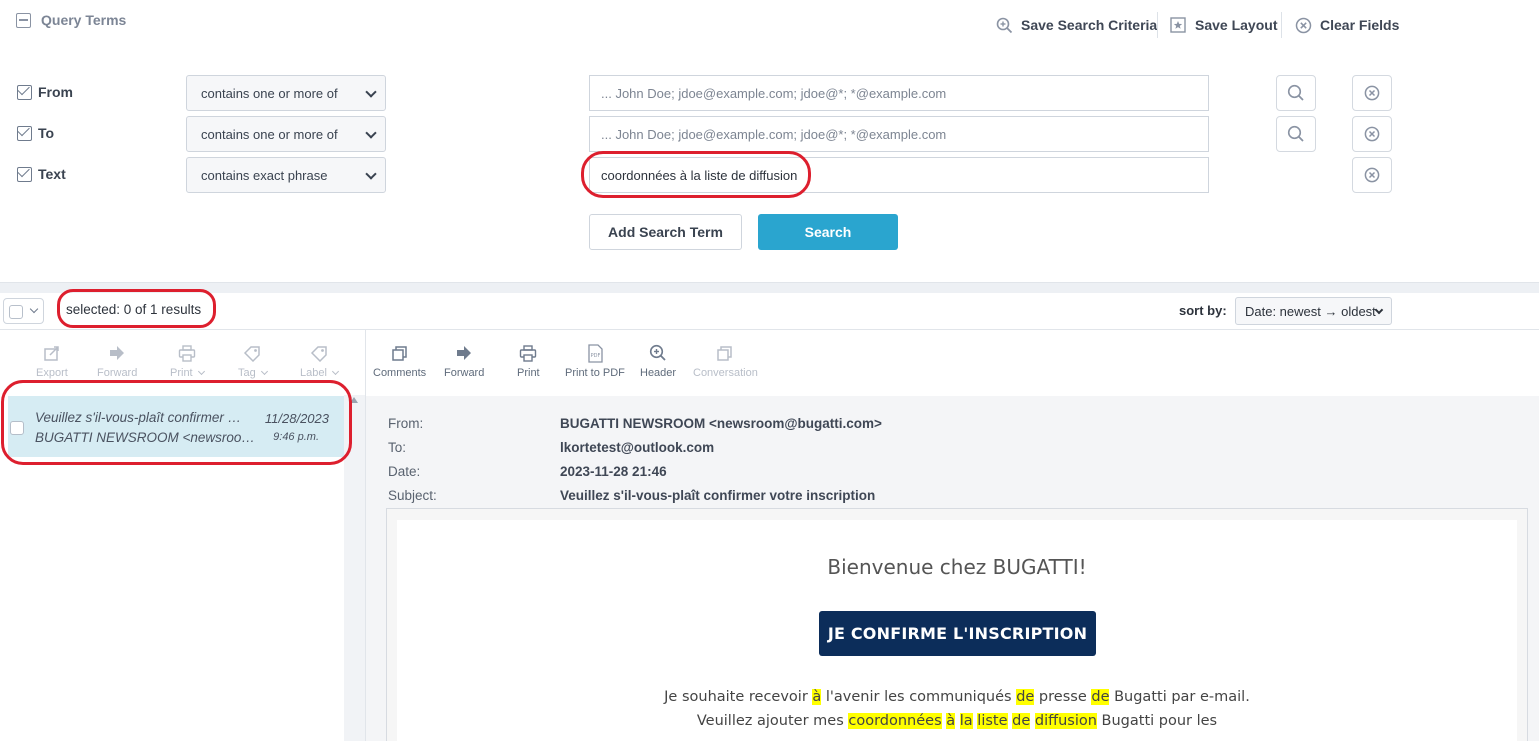 Image resolution: width=1539 pixels, height=741 pixels. Describe the element at coordinates (252, 353) in the screenshot. I see `tag-icon` at that location.